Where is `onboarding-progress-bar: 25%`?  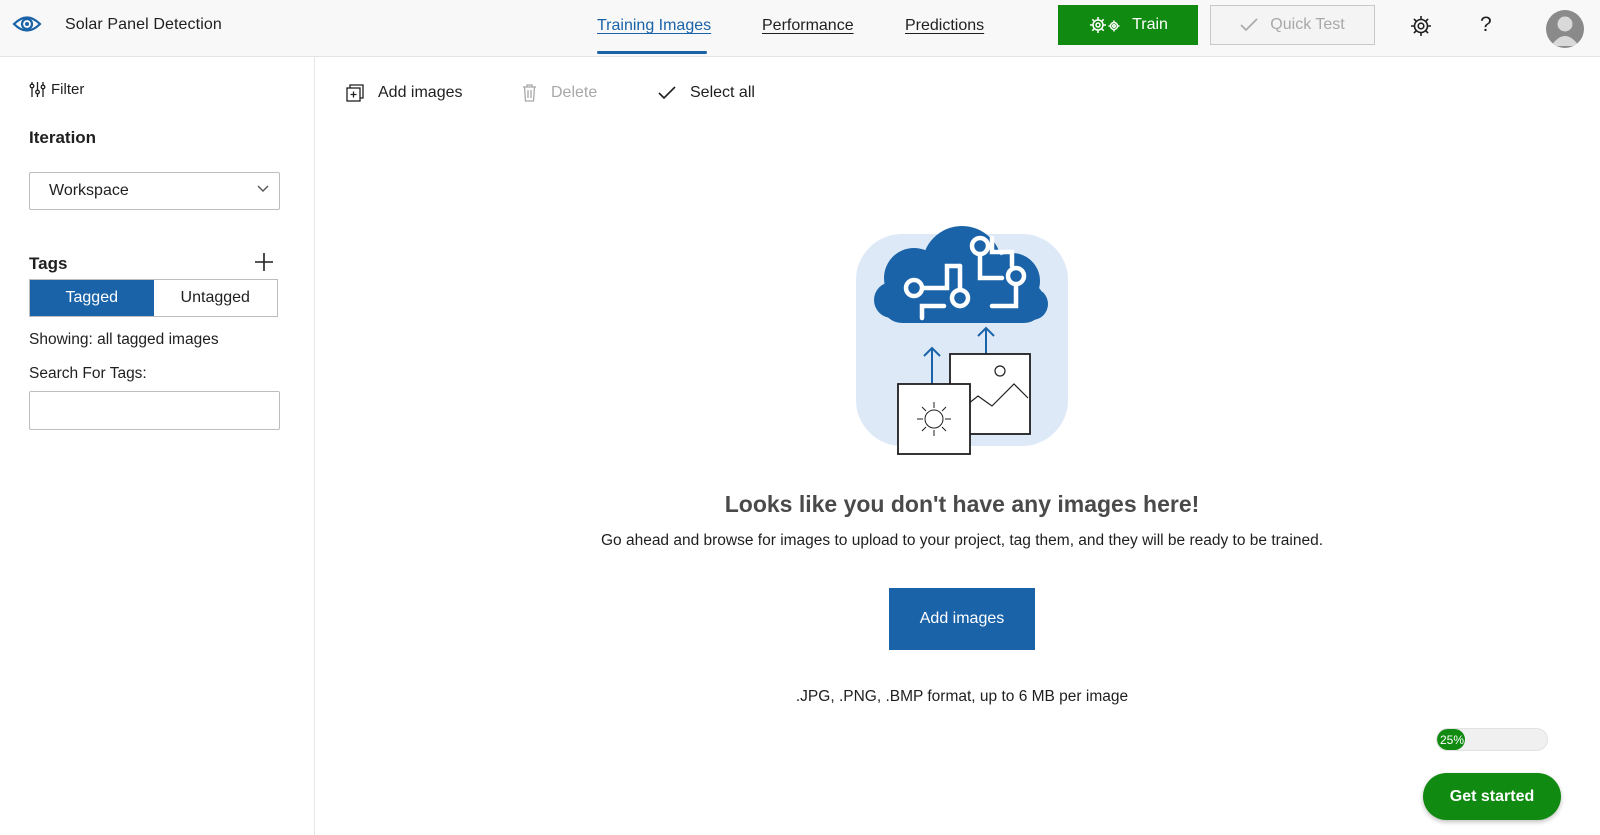
onboarding-progress-bar: 25% is located at coordinates (1492, 739).